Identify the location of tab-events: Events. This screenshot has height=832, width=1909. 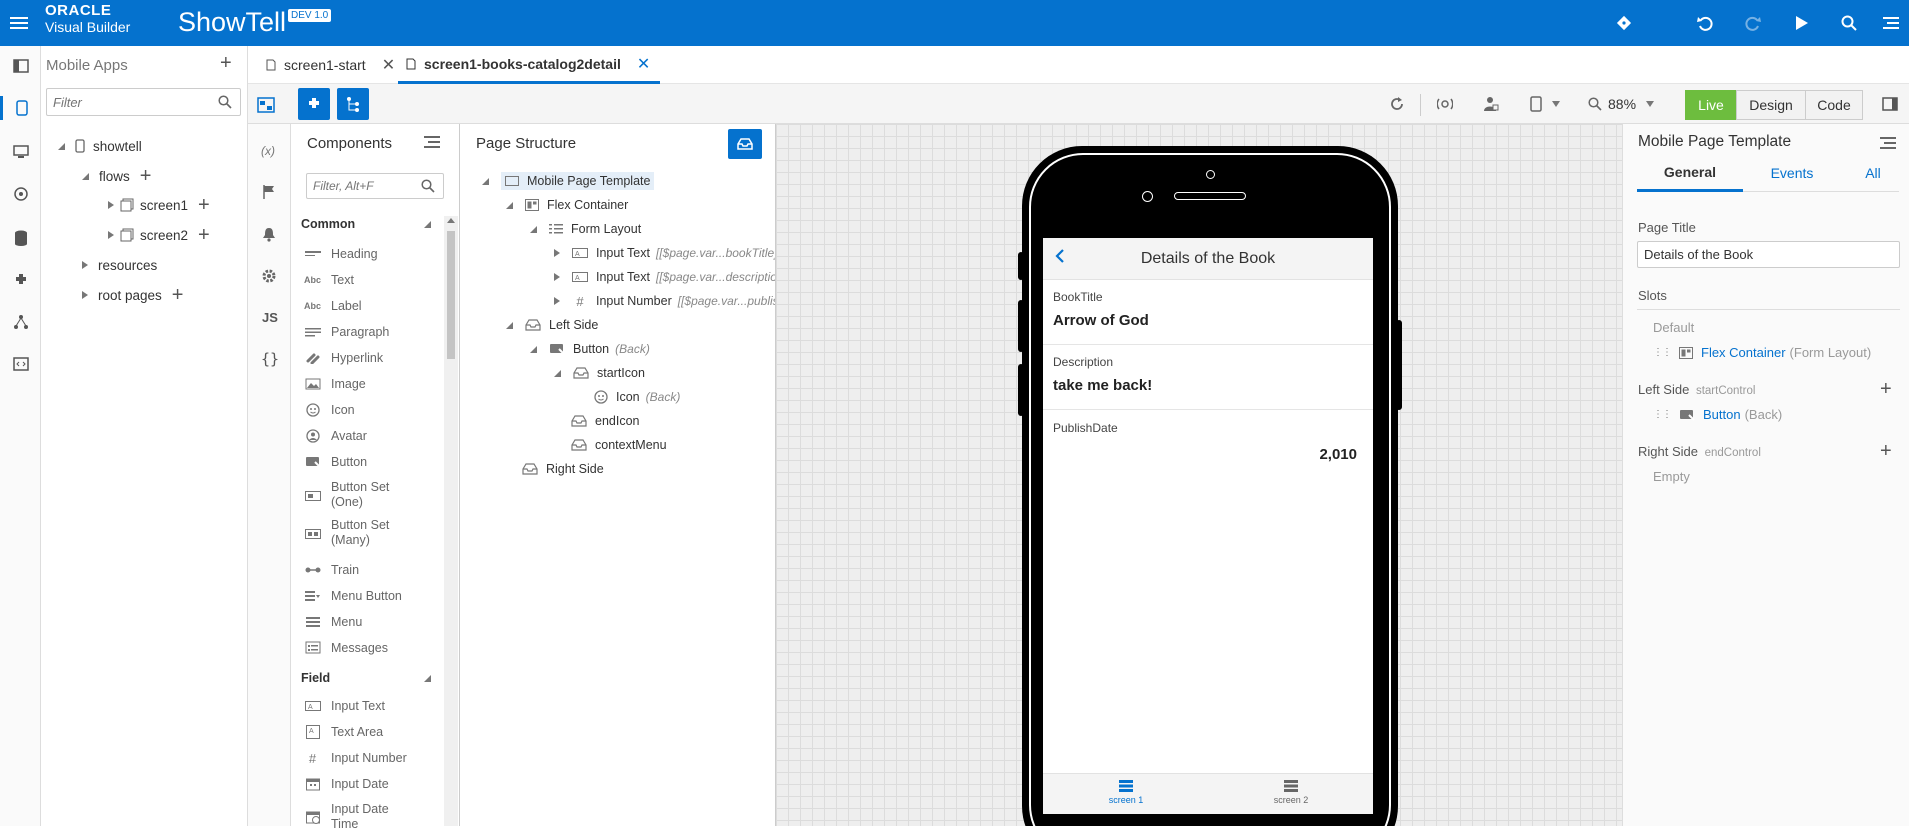
(1792, 173).